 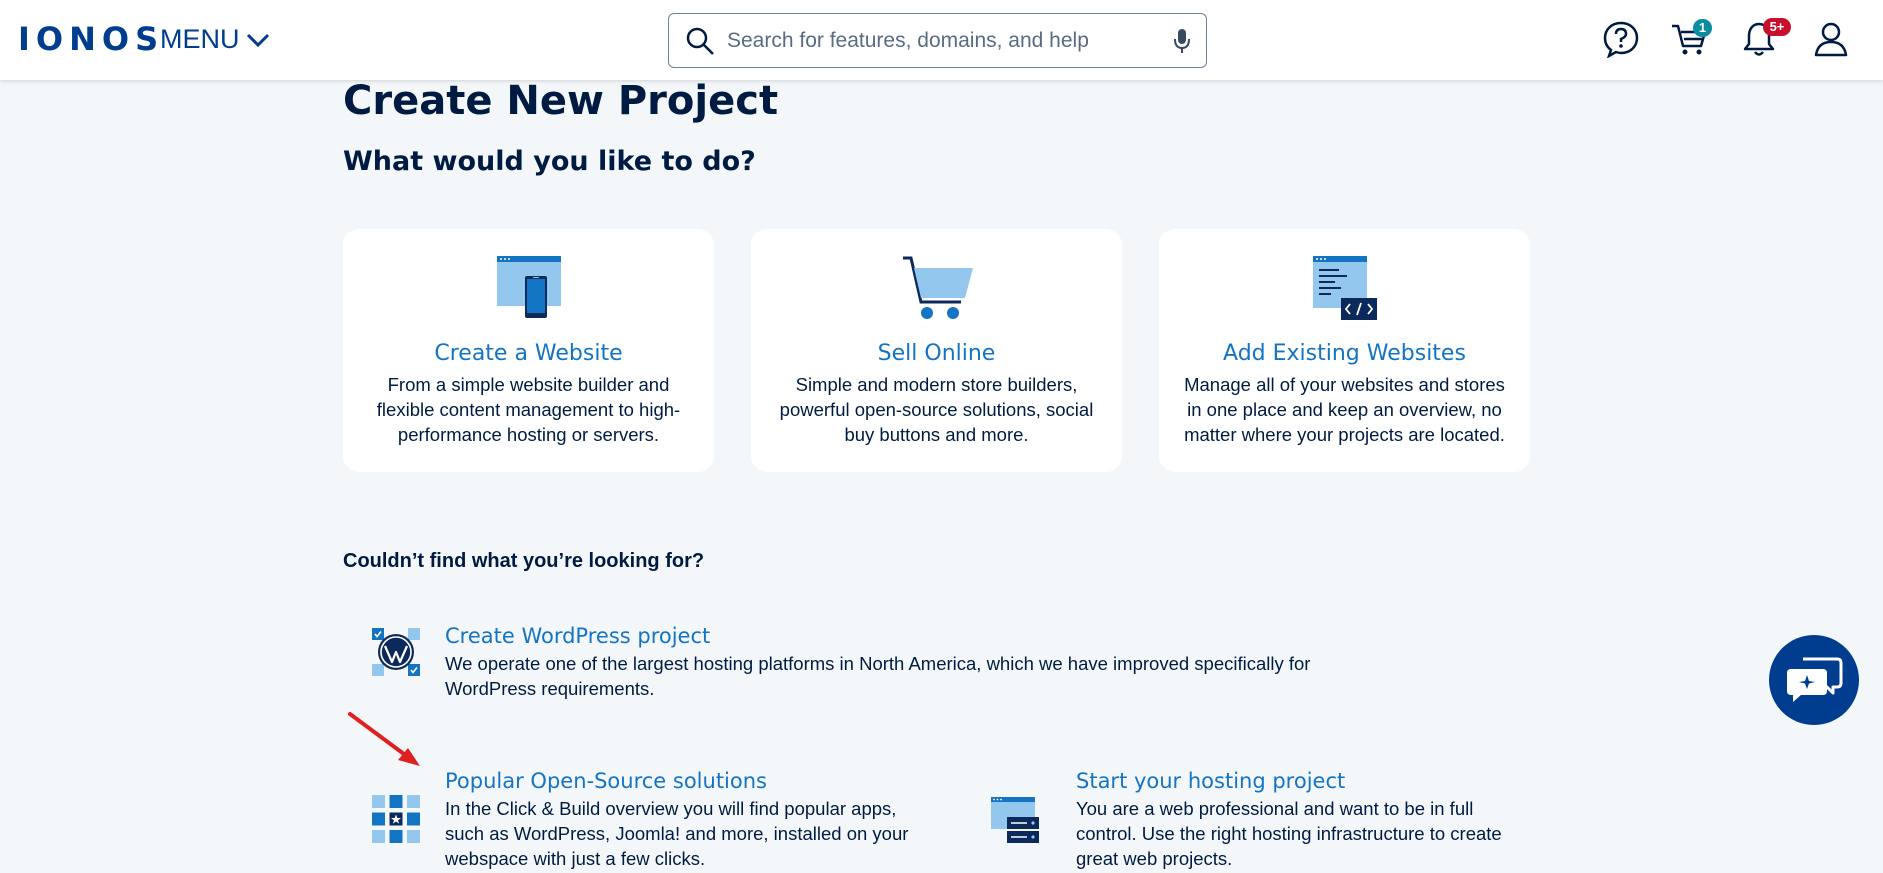 I want to click on card-title: Create a Website, so click(x=528, y=353).